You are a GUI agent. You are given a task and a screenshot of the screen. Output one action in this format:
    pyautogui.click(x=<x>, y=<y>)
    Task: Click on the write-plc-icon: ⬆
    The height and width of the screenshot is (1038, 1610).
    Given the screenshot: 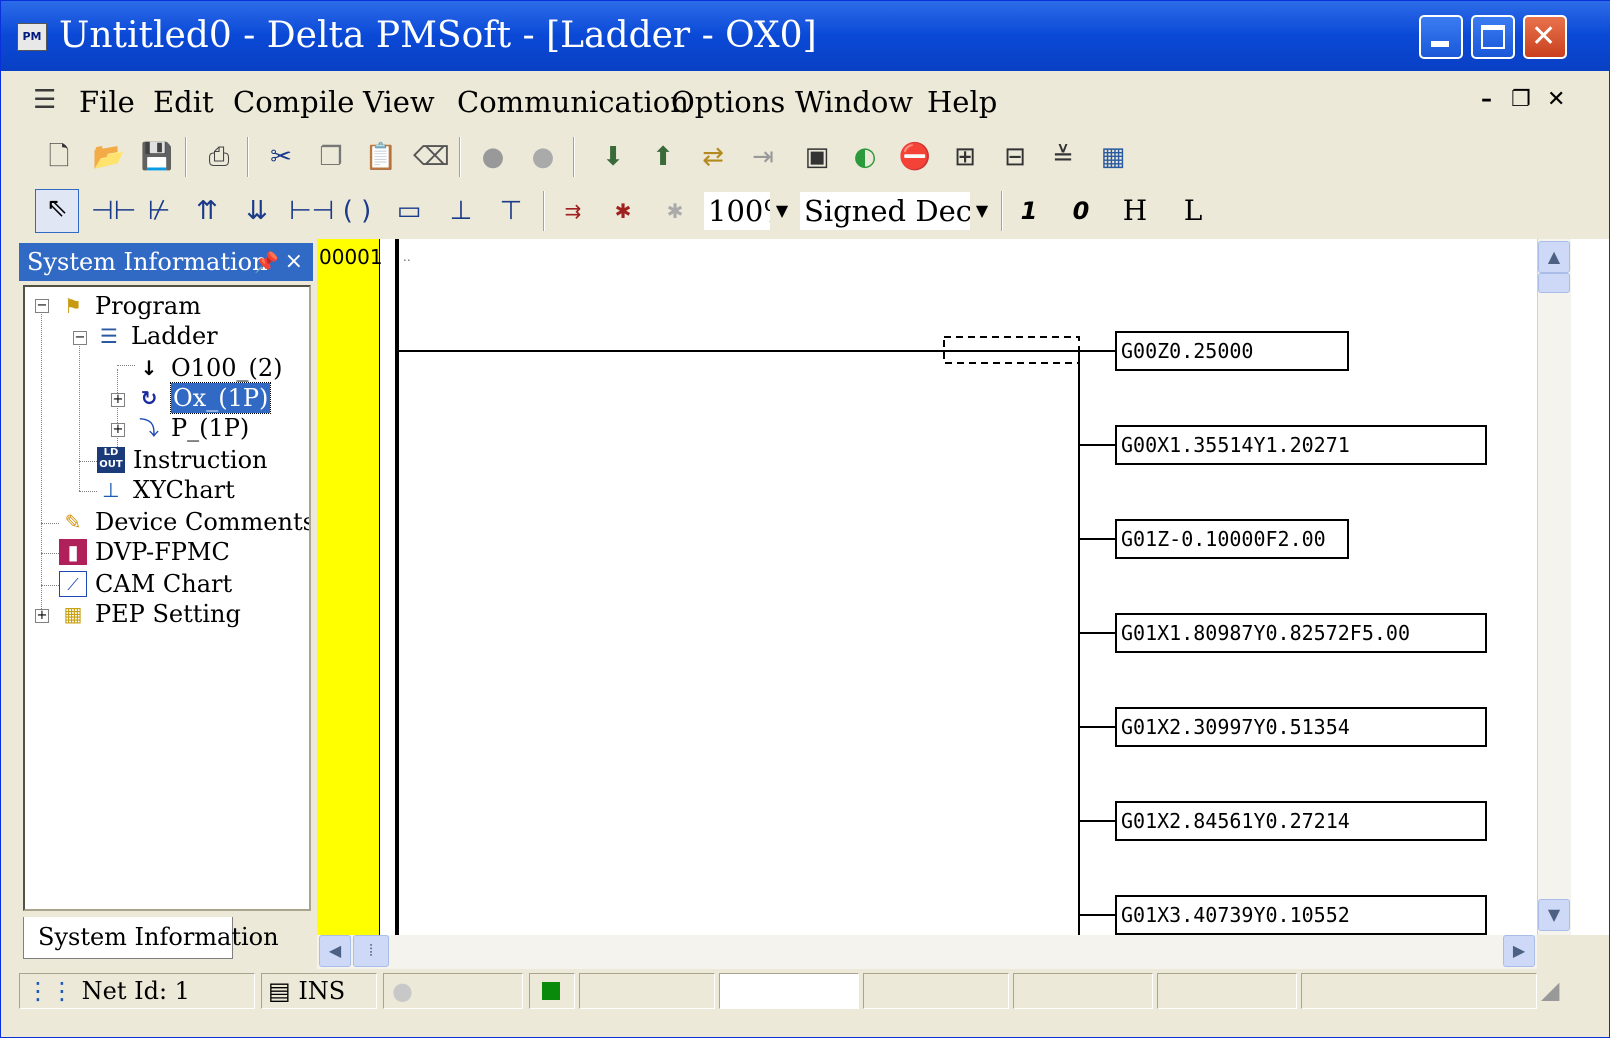 What is the action you would take?
    pyautogui.click(x=663, y=157)
    